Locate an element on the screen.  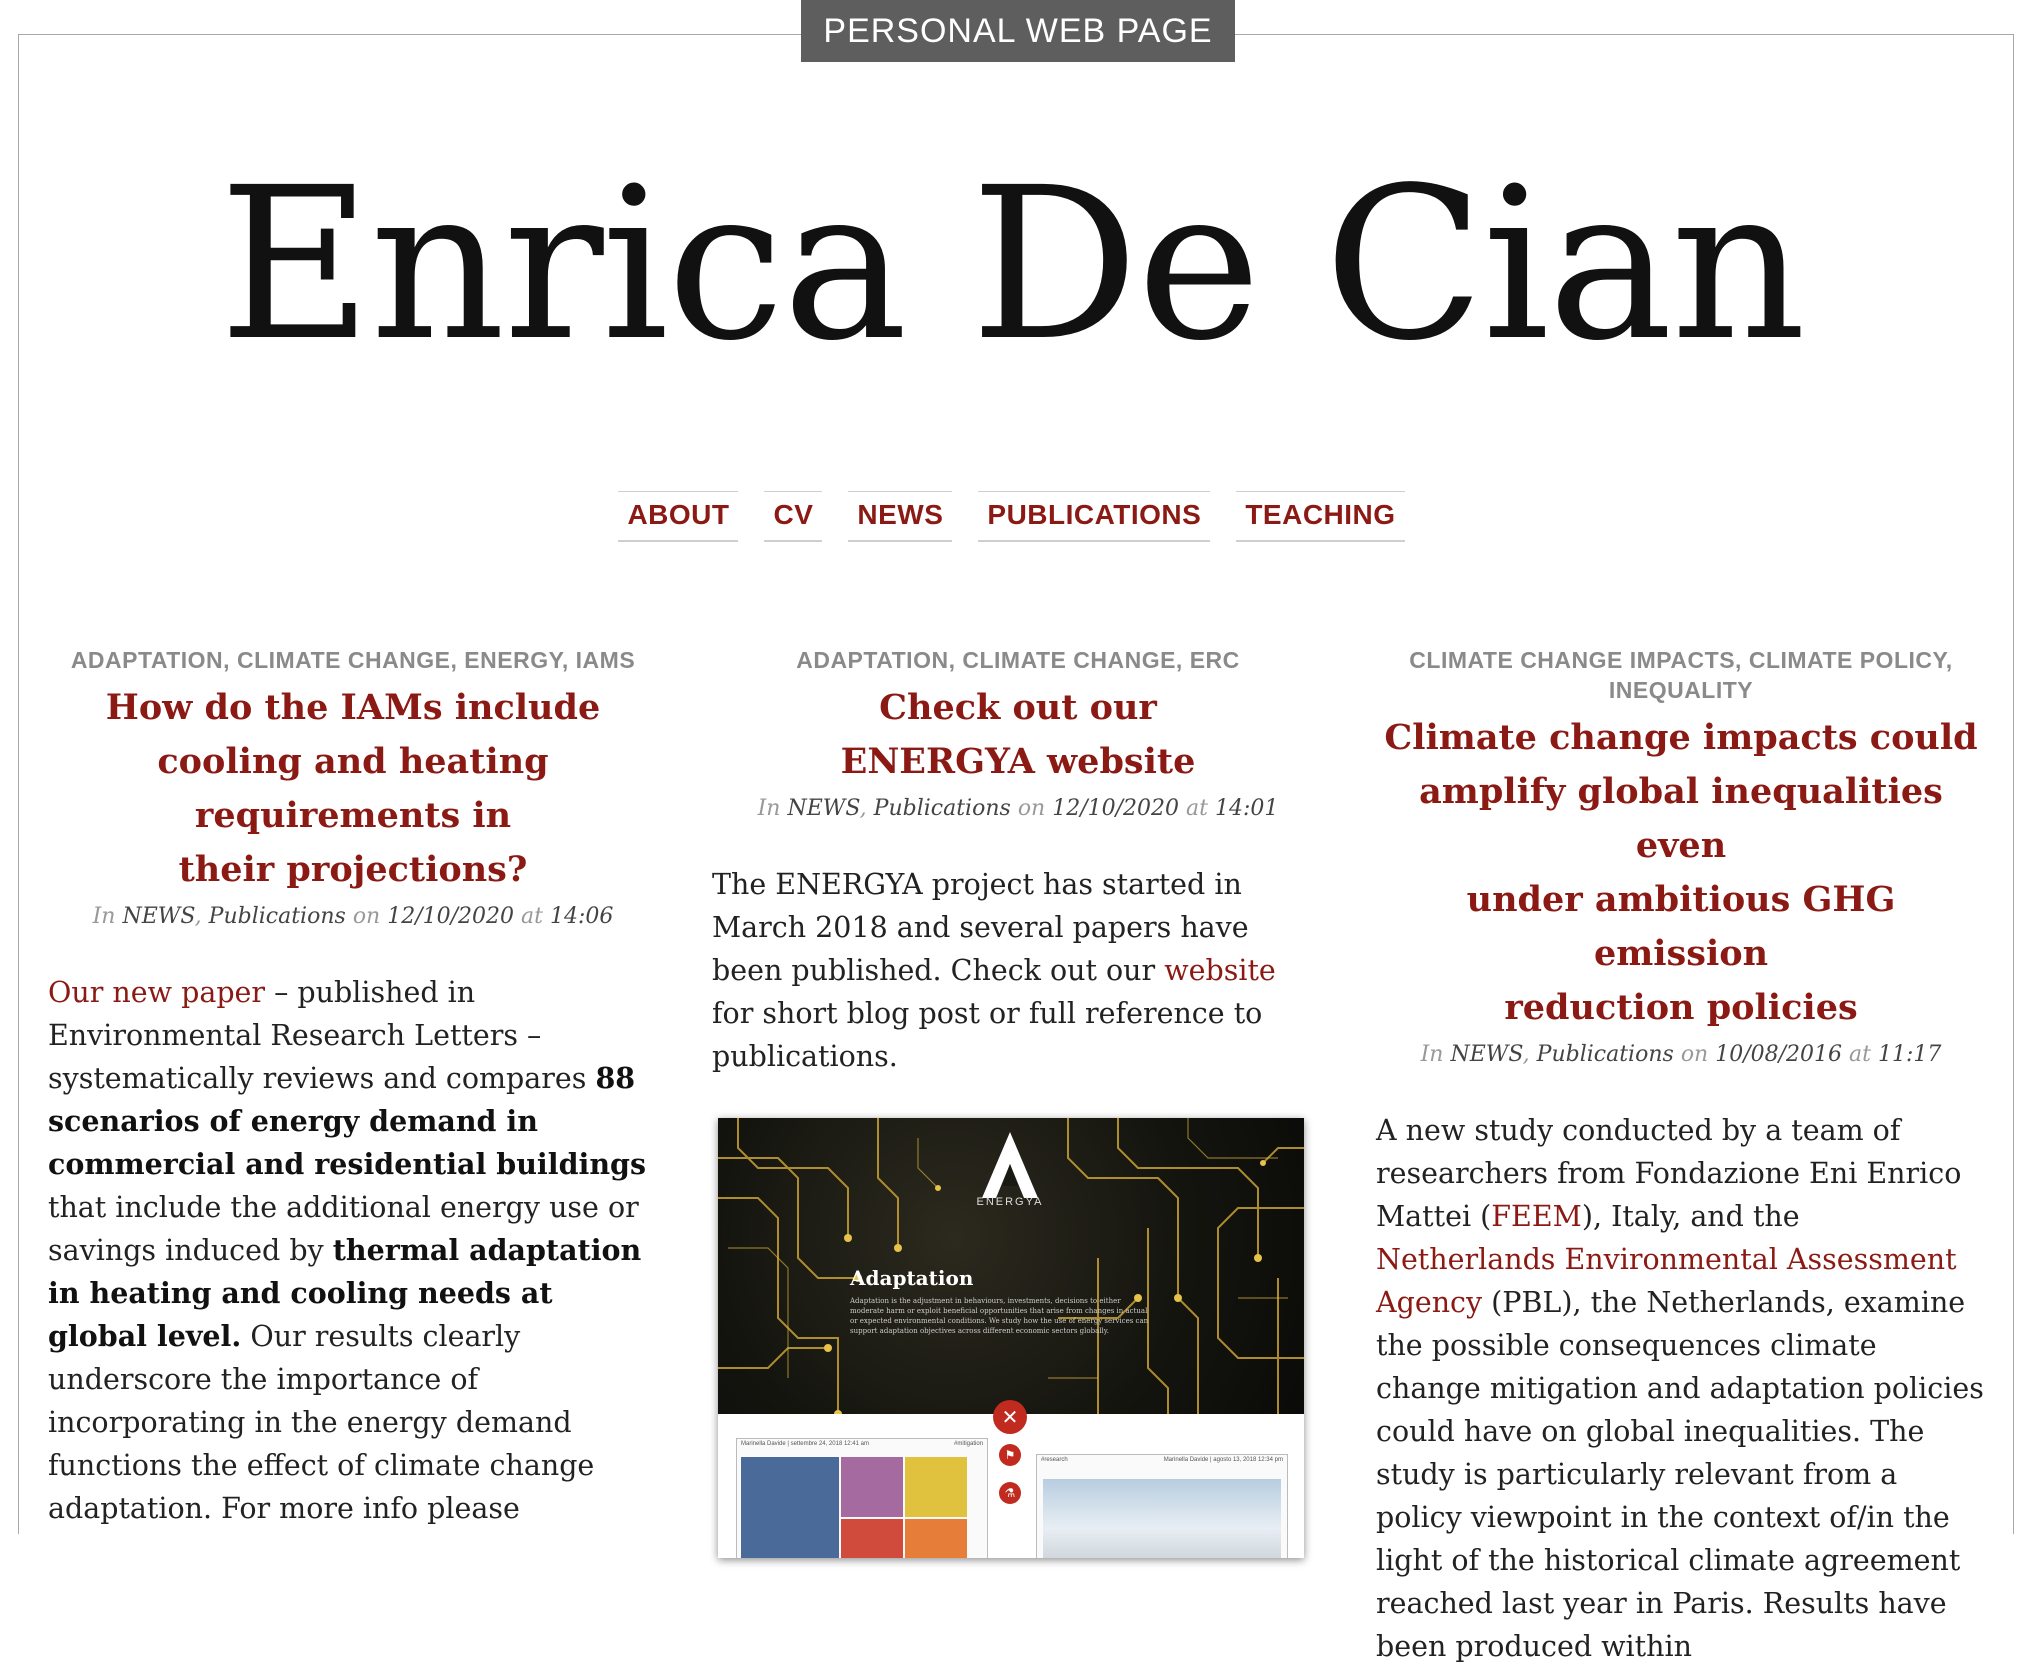
site-tagline: PERSONAL WEB PAGE is located at coordinates (1018, 31).